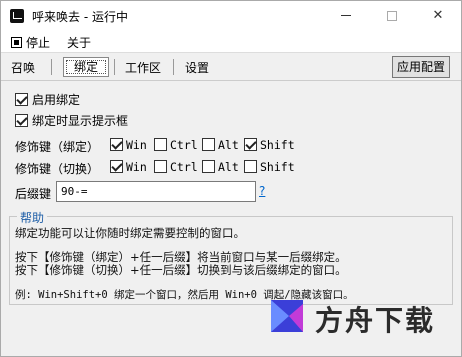 The image size is (462, 357). Describe the element at coordinates (32, 217) in the screenshot. I see `help-group-title: 帮助` at that location.